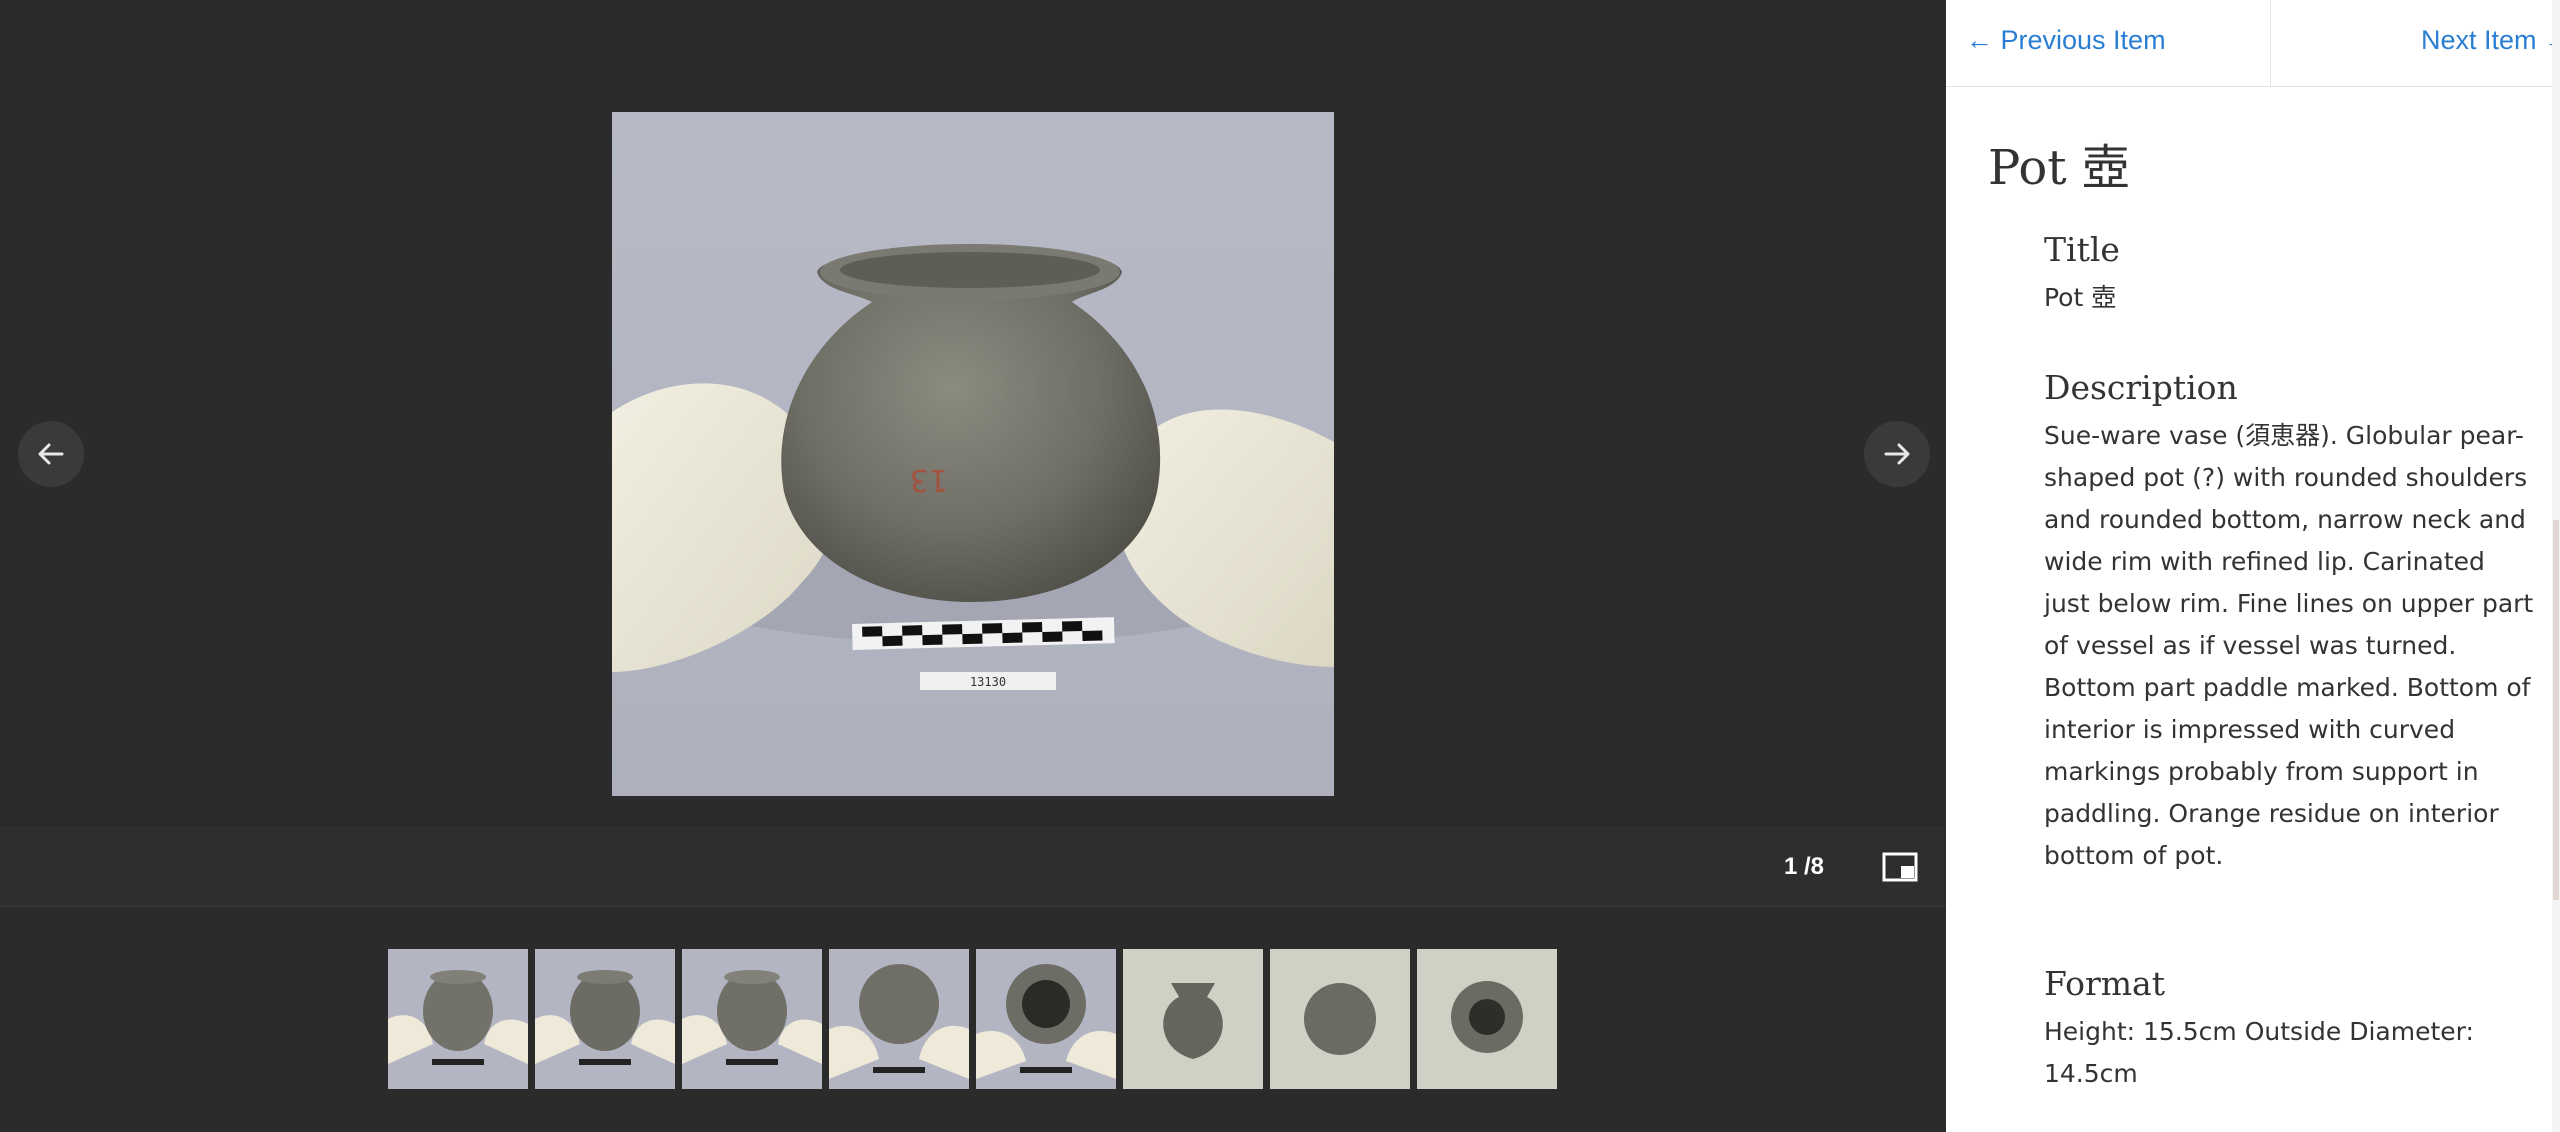 This screenshot has height=1132, width=2560. I want to click on item-heading: Pot 壺, so click(2059, 168).